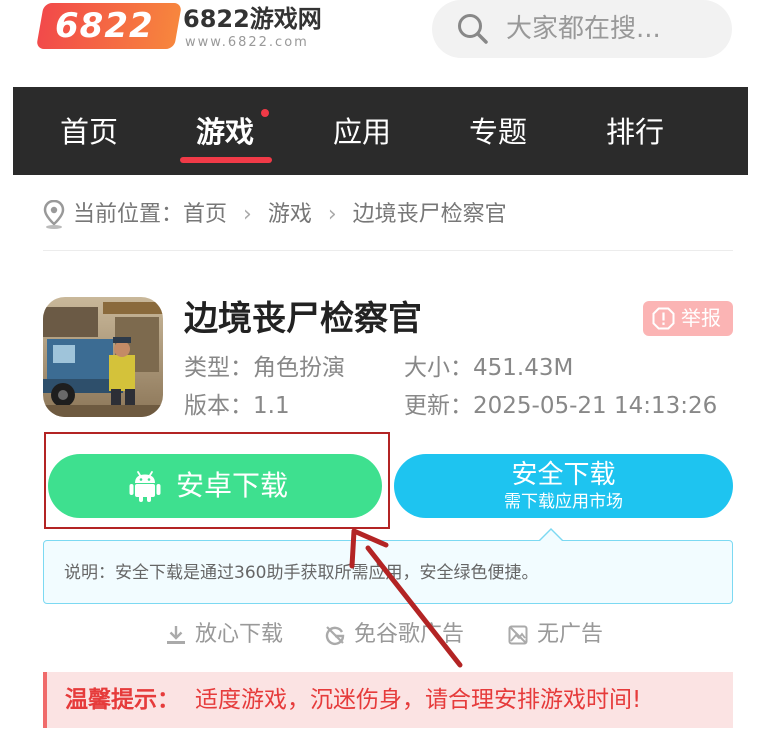  I want to click on logo-badge-text: 6822, so click(111, 26).